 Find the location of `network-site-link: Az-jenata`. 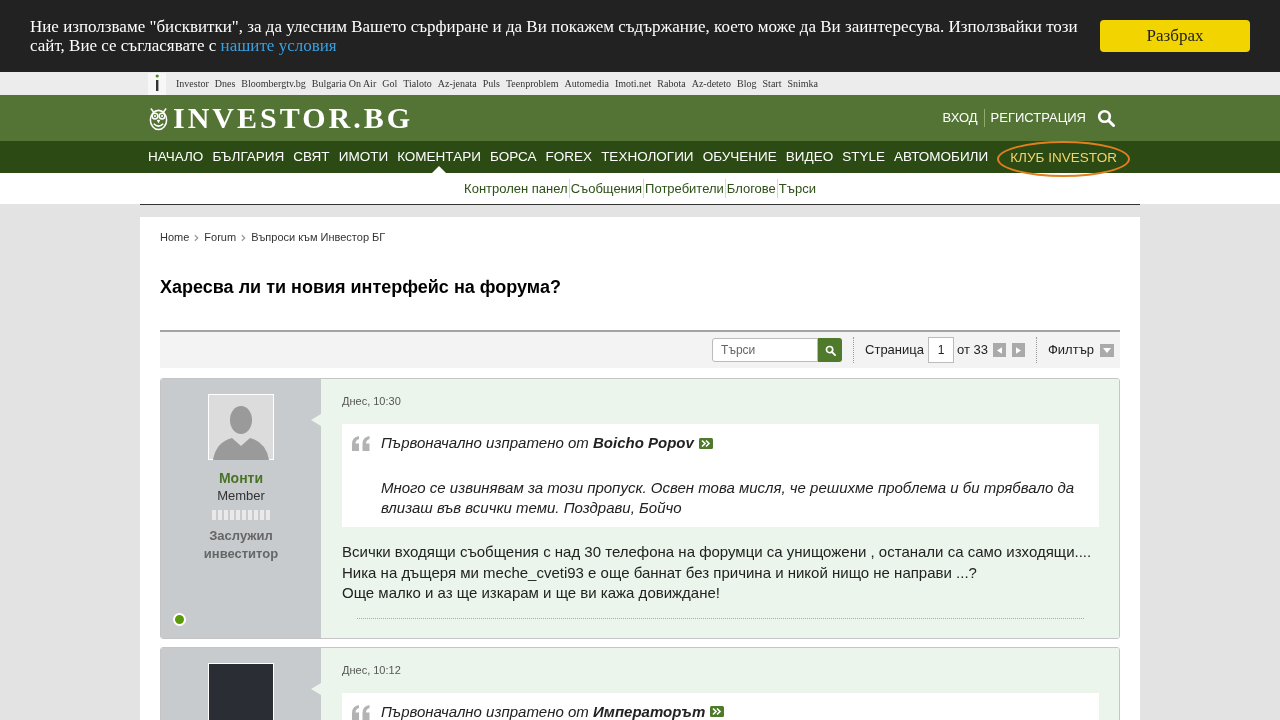

network-site-link: Az-jenata is located at coordinates (457, 83).